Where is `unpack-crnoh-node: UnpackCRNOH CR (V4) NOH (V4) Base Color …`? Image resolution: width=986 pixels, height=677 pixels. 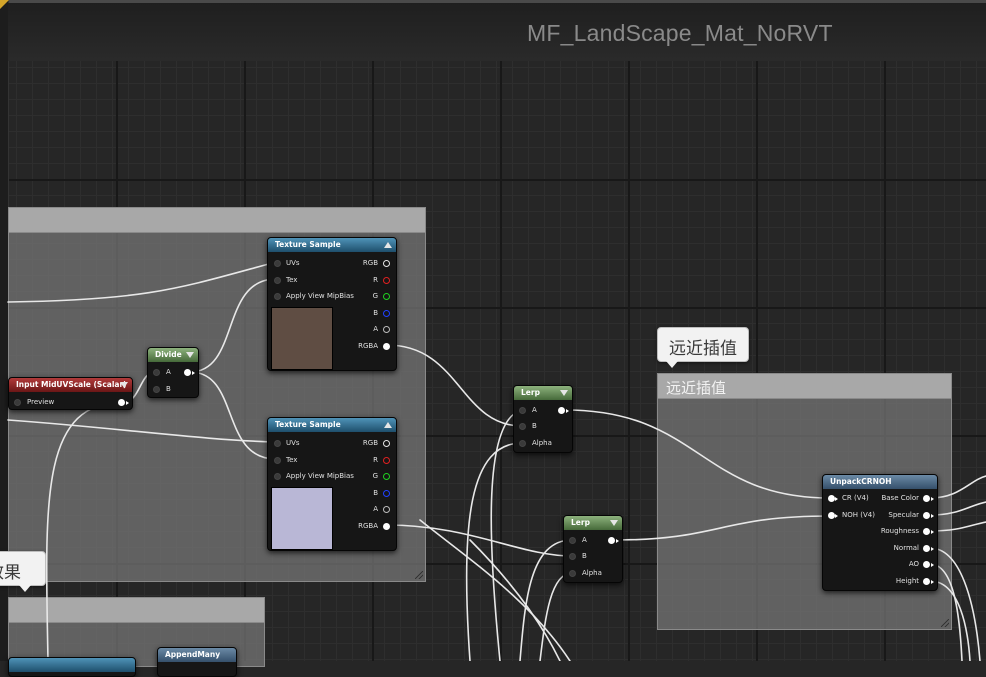 unpack-crnoh-node: UnpackCRNOH CR (V4) NOH (V4) Base Color … is located at coordinates (880, 532).